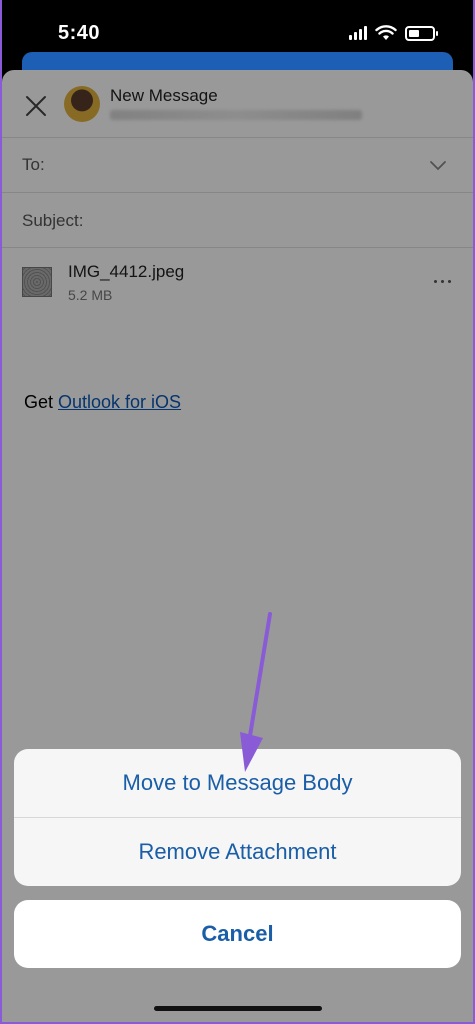 The width and height of the screenshot is (475, 1024). I want to click on battery-icon, so click(421, 33).